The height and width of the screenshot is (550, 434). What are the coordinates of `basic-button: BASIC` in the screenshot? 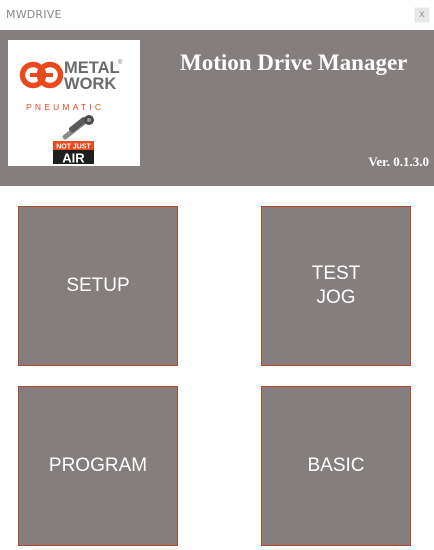 It's located at (336, 466).